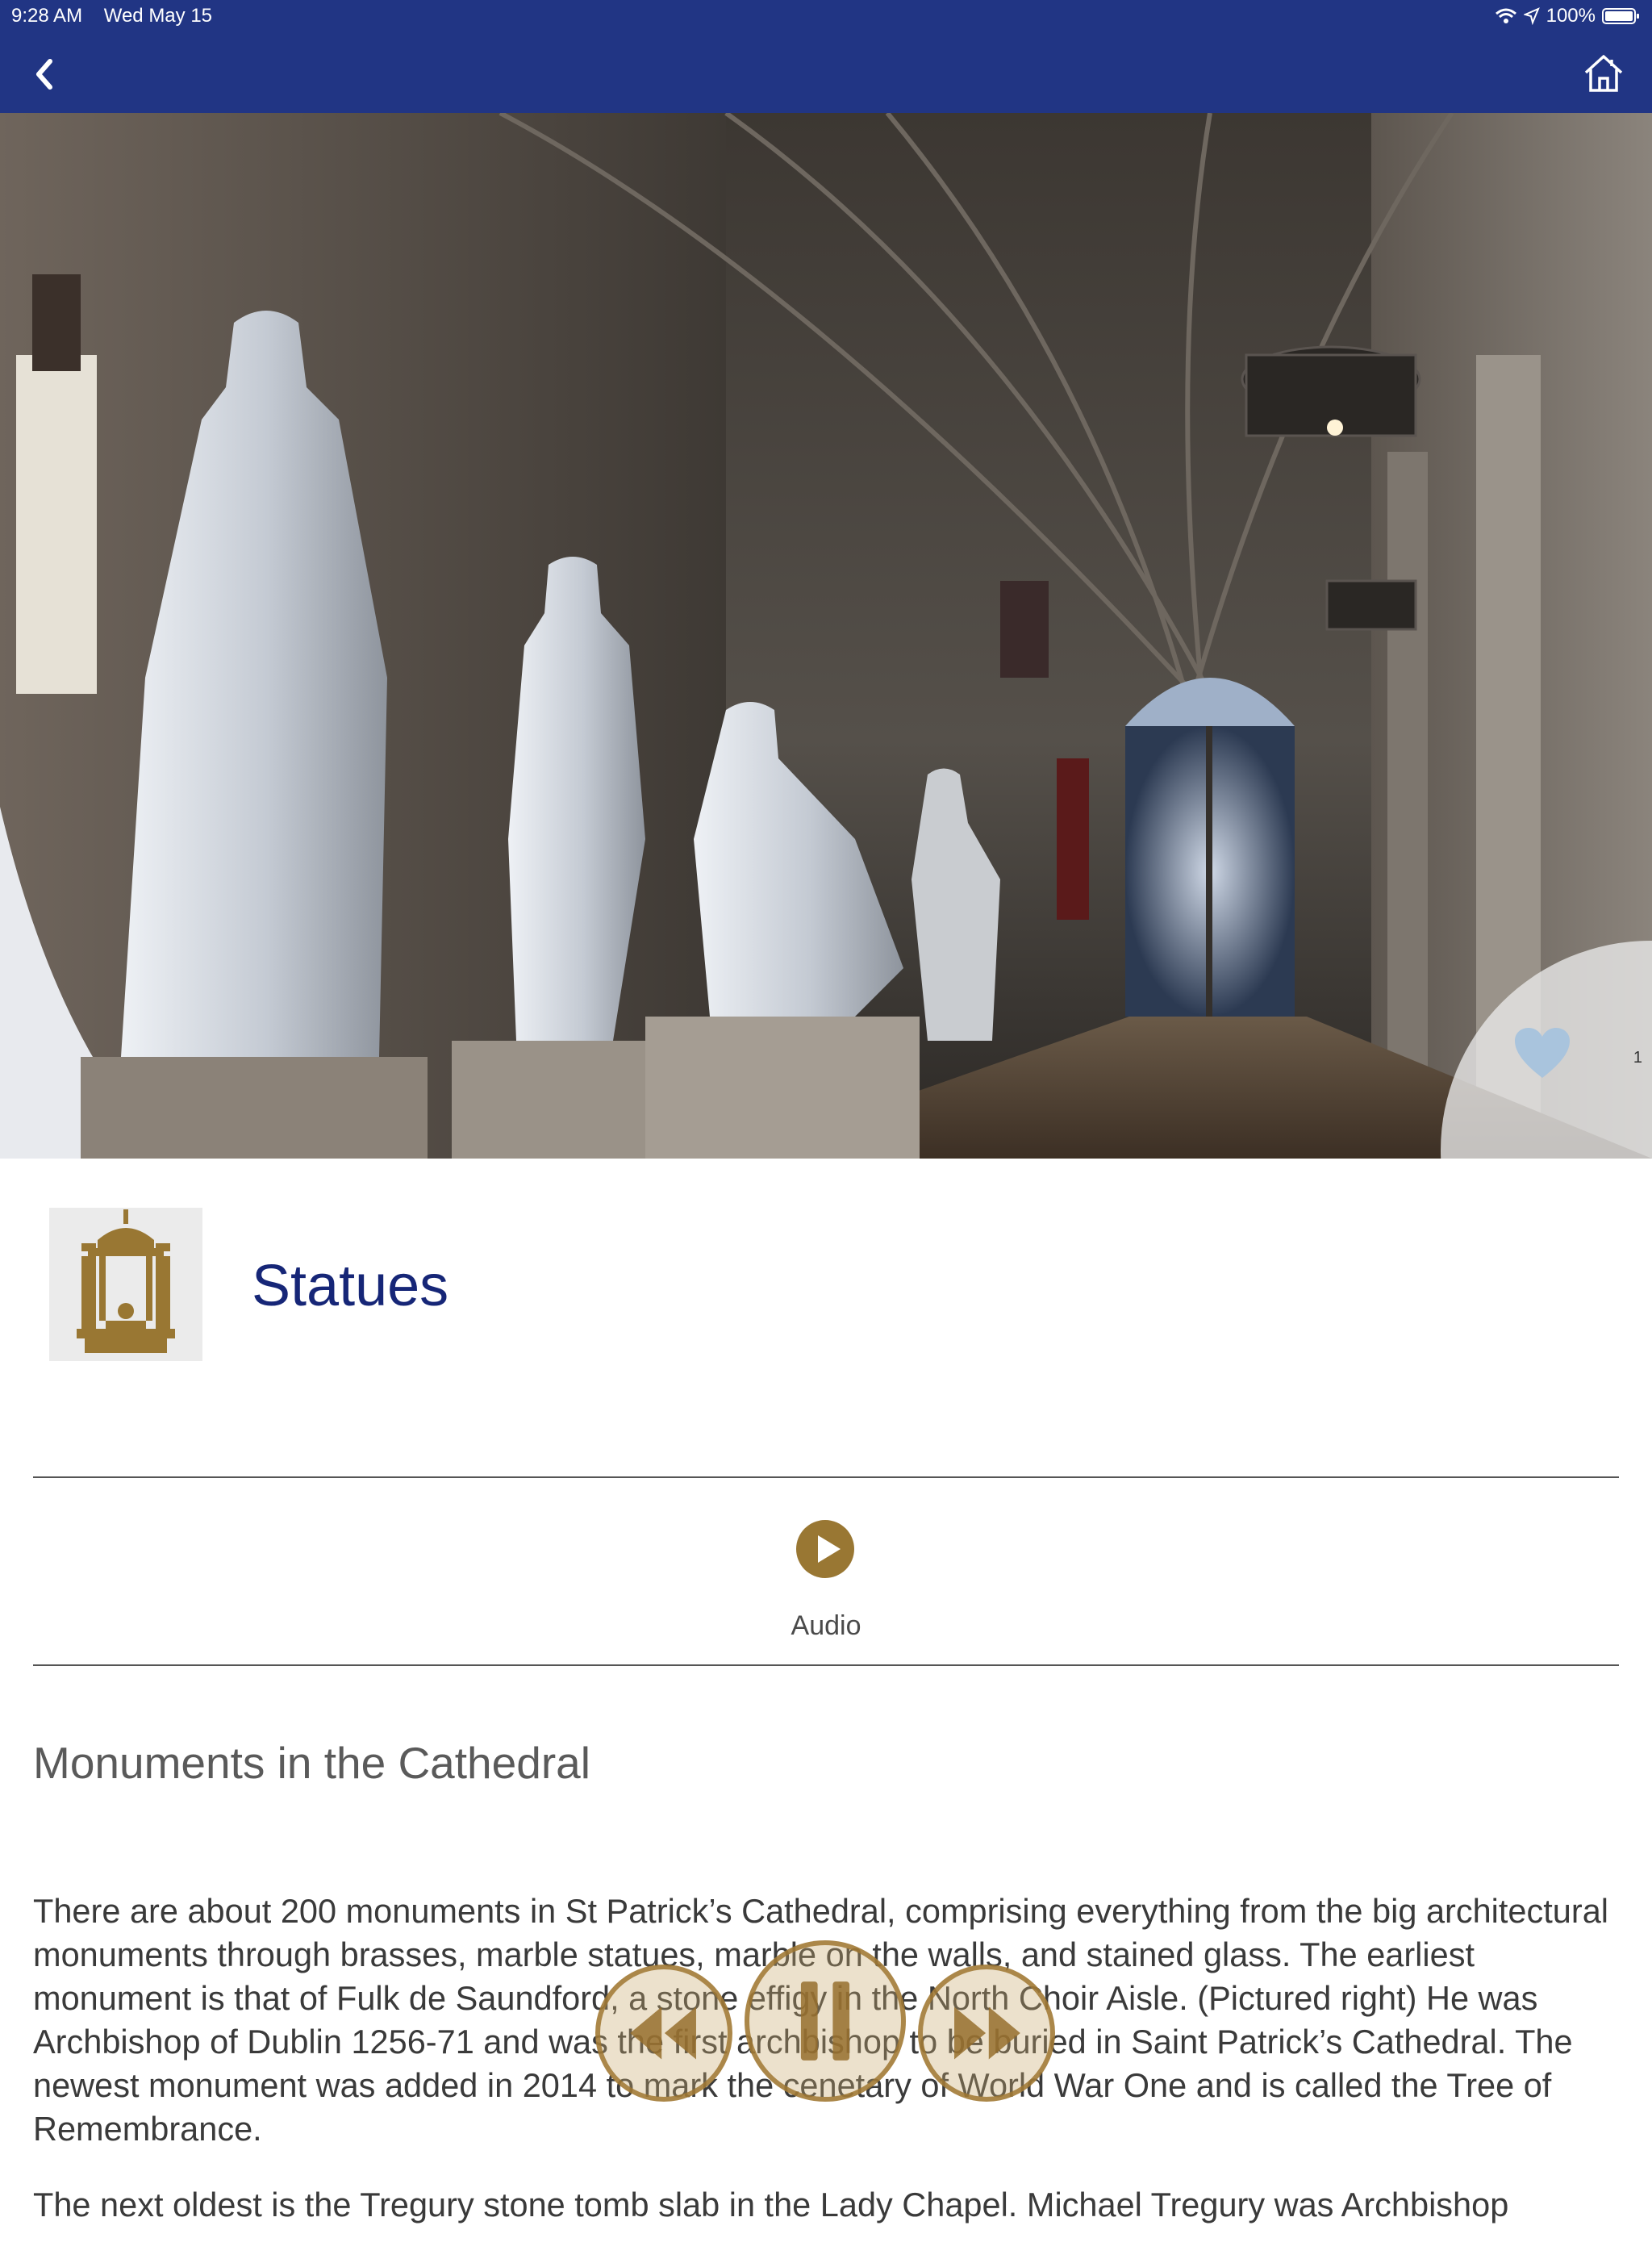 This screenshot has width=1652, height=2259. I want to click on rewind-icon, so click(663, 2033).